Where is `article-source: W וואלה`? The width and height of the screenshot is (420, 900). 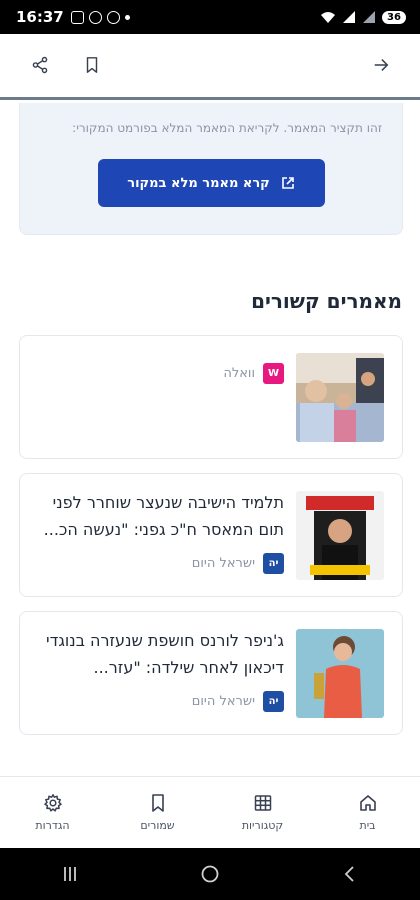
article-source: W וואלה is located at coordinates (253, 373).